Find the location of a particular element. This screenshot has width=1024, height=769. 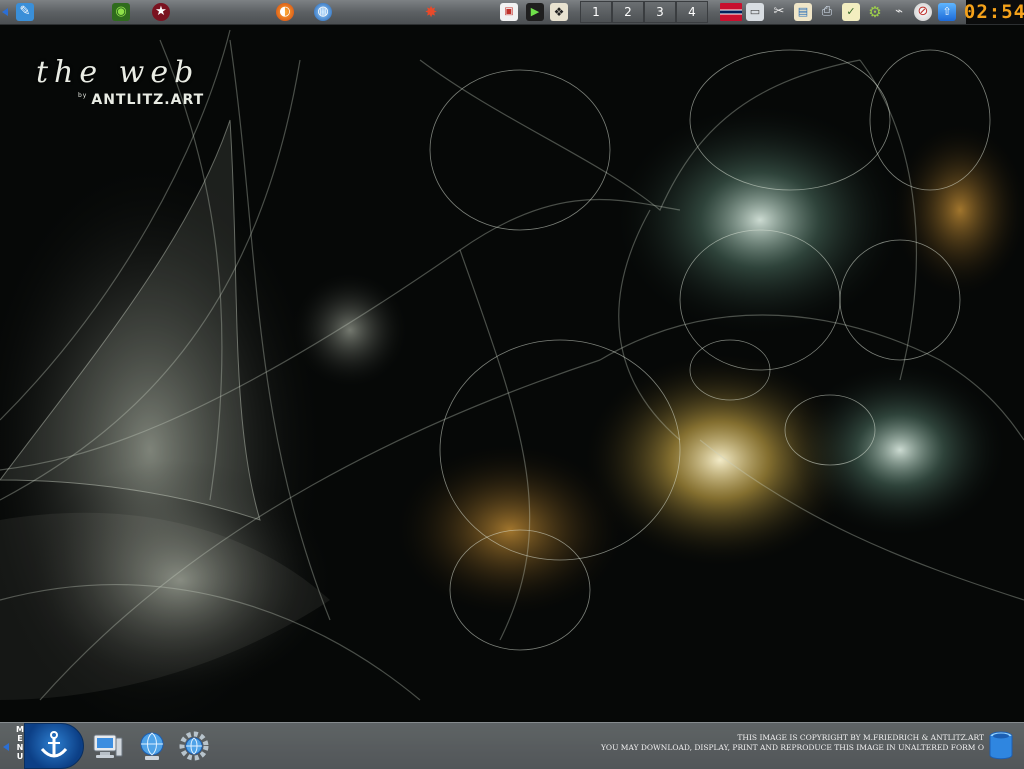

paw-icon: ❖ is located at coordinates (559, 12).